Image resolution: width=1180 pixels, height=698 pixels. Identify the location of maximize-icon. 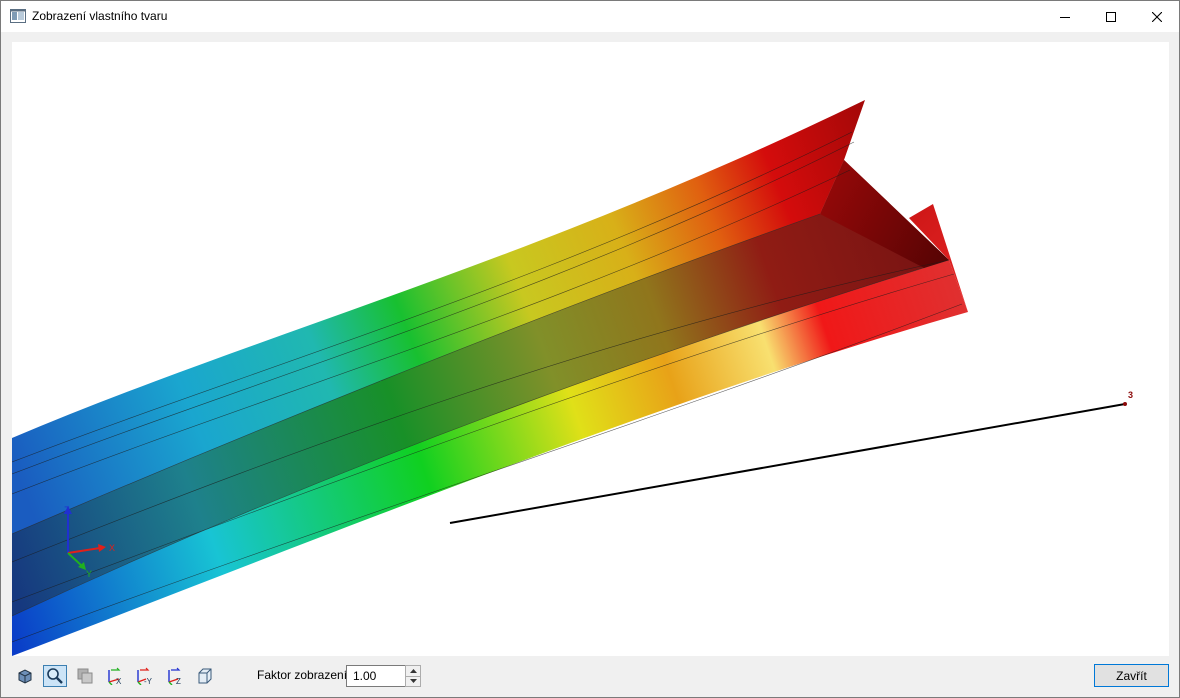
(1111, 16).